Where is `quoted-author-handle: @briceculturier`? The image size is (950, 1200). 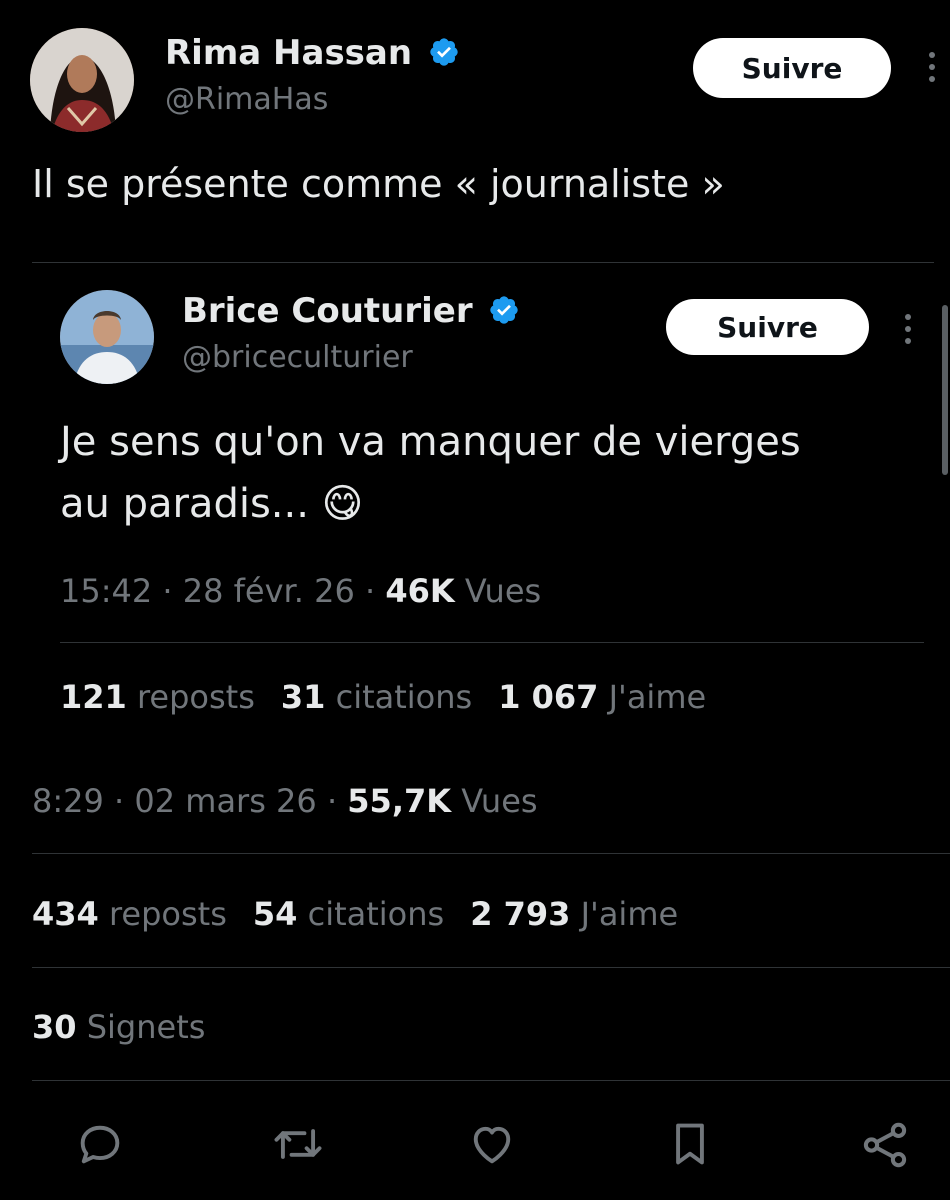
quoted-author-handle: @briceculturier is located at coordinates (297, 358).